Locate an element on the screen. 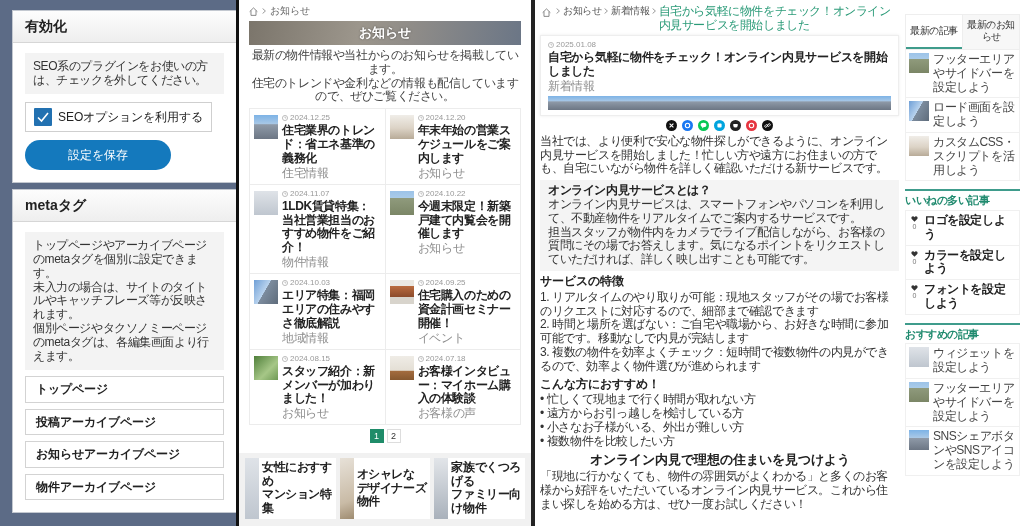 This screenshot has height=526, width=1024. sidebar-post: ロード画面を設定しよう is located at coordinates (962, 115).